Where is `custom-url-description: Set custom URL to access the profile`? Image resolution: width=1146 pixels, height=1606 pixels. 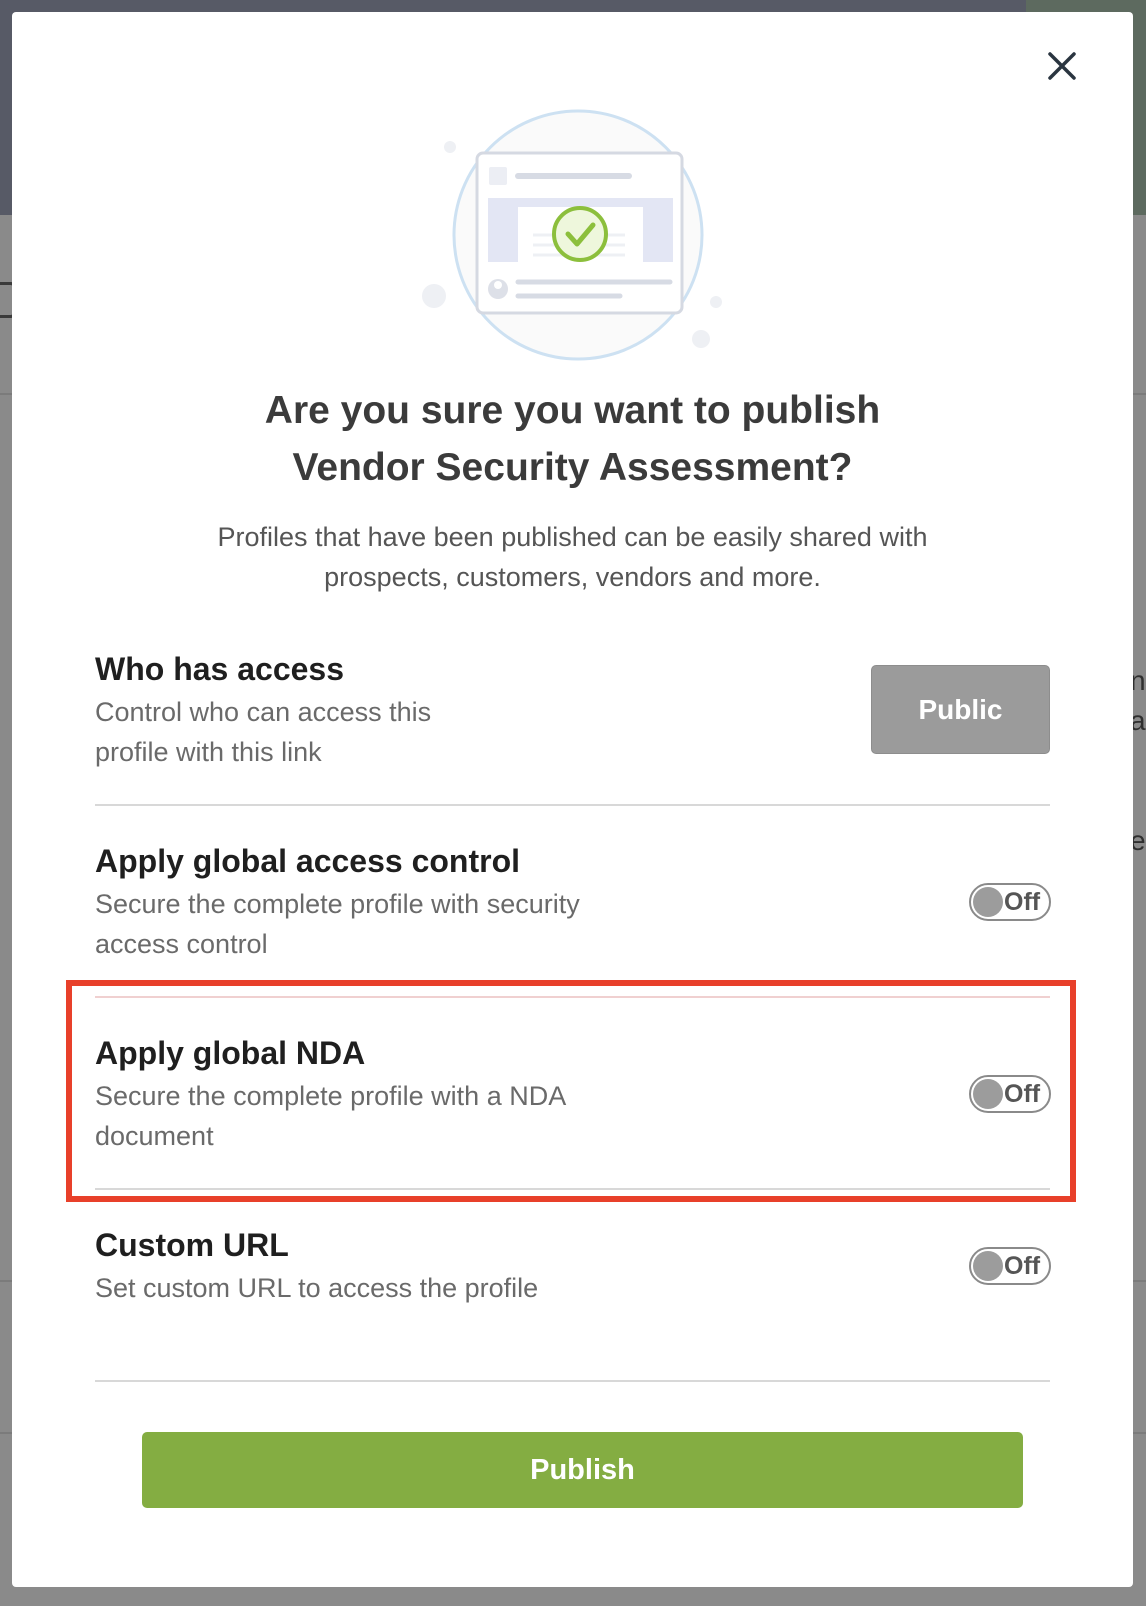 custom-url-description: Set custom URL to access the profile is located at coordinates (317, 1288).